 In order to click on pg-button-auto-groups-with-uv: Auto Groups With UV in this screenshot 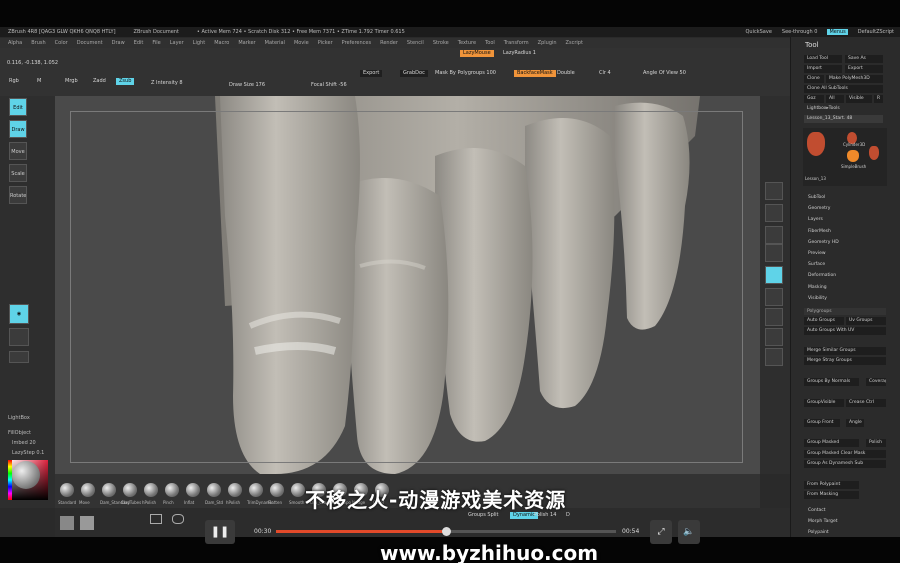, I will do `click(845, 331)`.